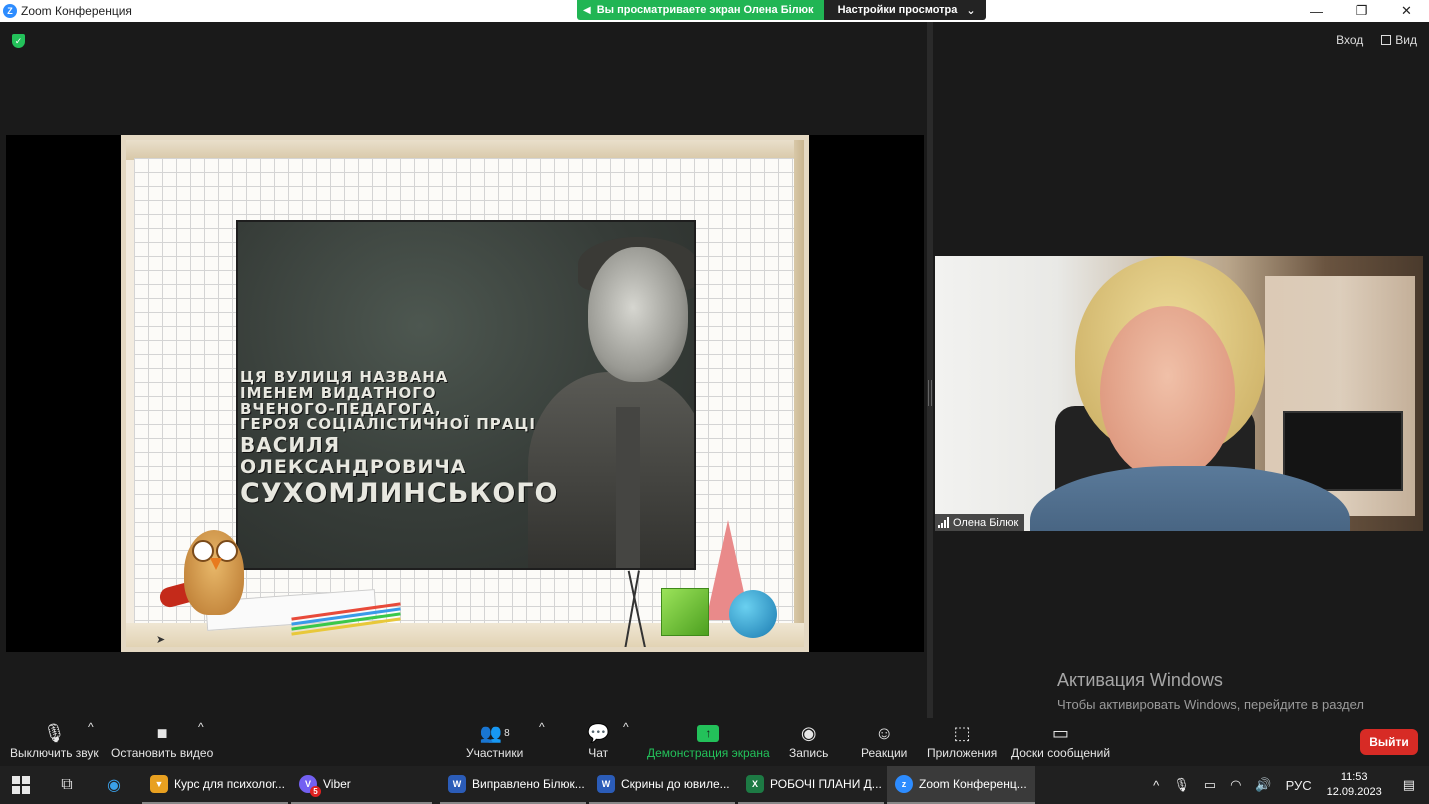  Describe the element at coordinates (495, 753) in the screenshot. I see `participants-label: Участники` at that location.